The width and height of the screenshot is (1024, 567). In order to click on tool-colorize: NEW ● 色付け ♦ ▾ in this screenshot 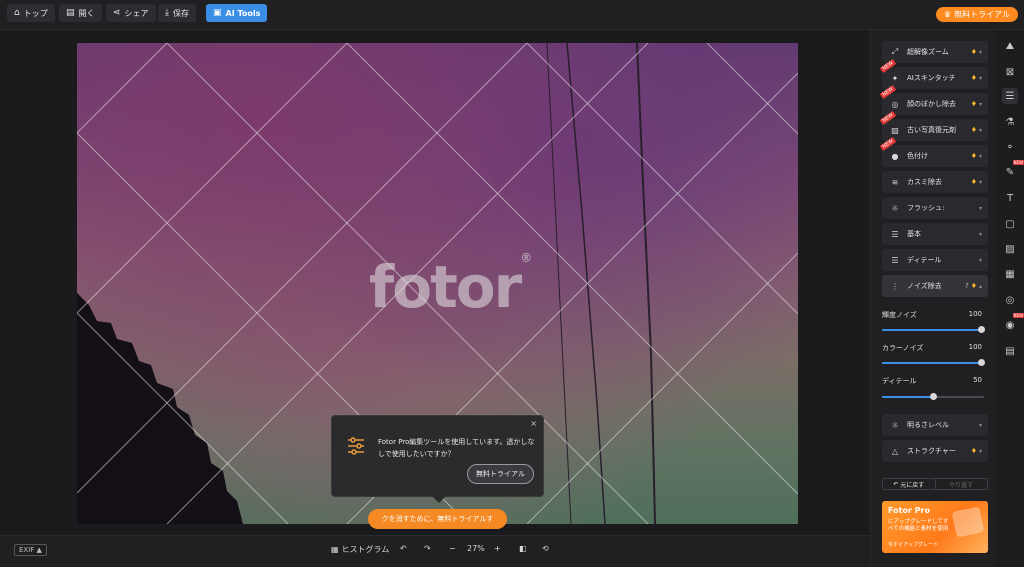, I will do `click(933, 151)`.